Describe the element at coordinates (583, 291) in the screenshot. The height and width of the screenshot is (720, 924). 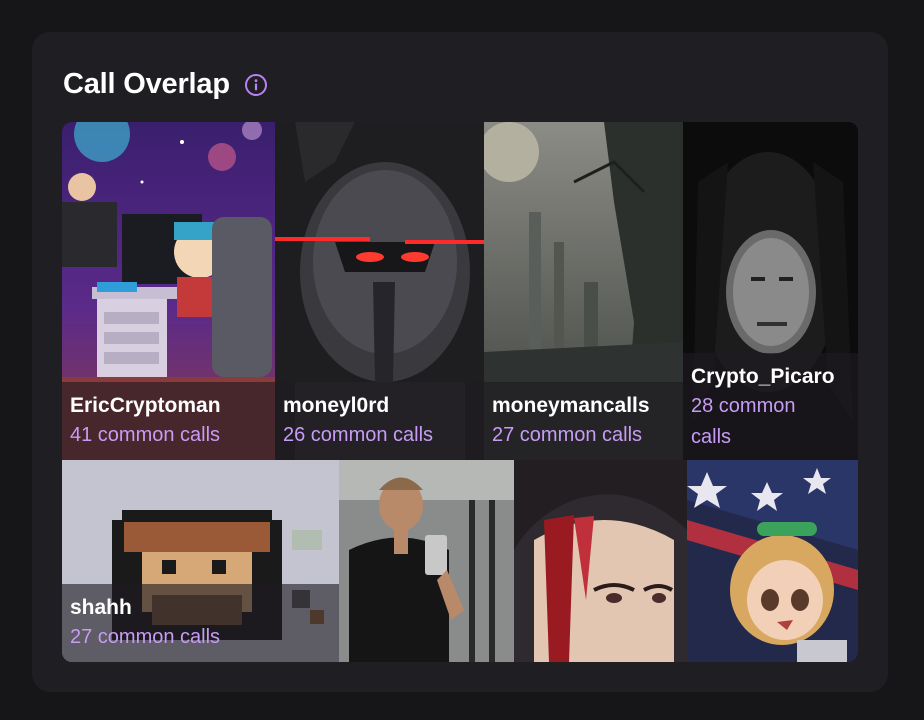
I see `caller-tile-moneymancalls: moneymancalls 27 common calls` at that location.